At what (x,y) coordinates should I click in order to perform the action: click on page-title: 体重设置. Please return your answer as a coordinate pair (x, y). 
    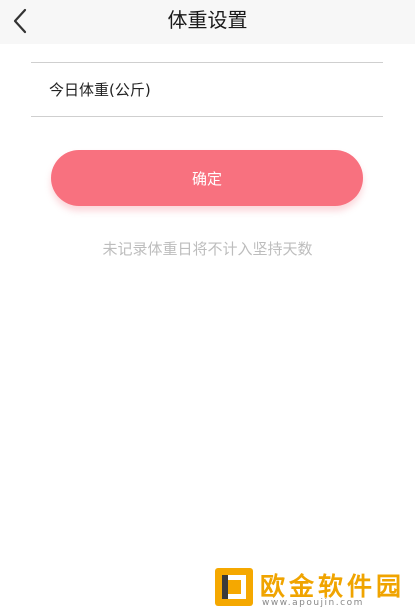
    Looking at the image, I should click on (207, 20).